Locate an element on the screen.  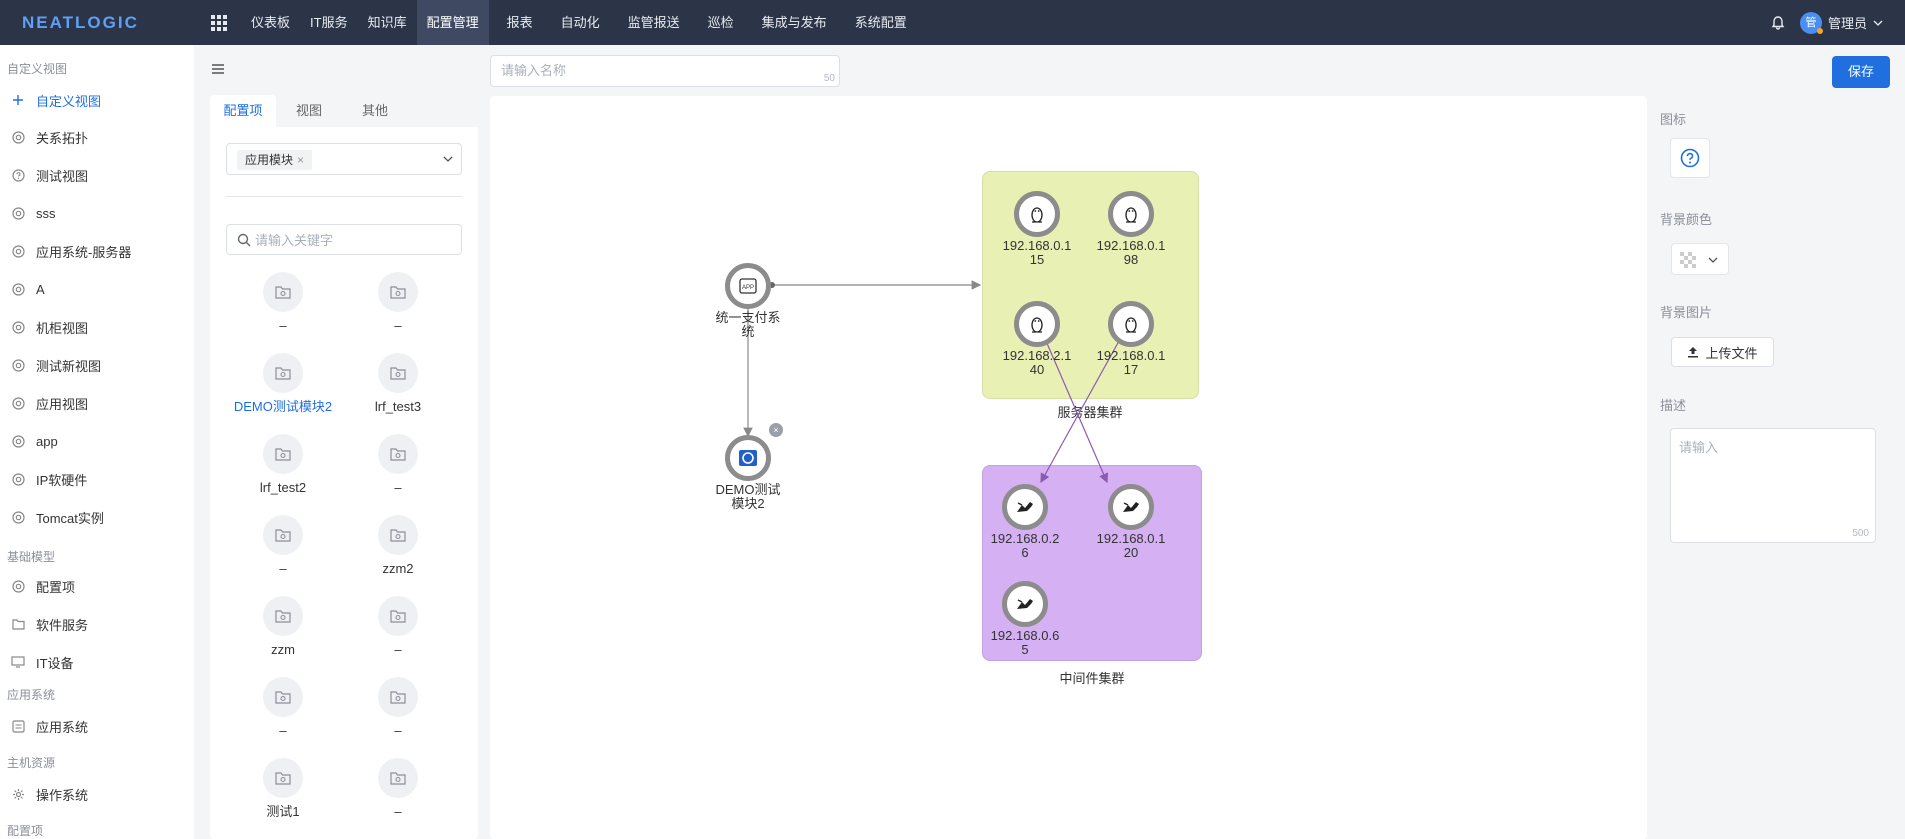
nav-item: 知识库 is located at coordinates (387, 22).